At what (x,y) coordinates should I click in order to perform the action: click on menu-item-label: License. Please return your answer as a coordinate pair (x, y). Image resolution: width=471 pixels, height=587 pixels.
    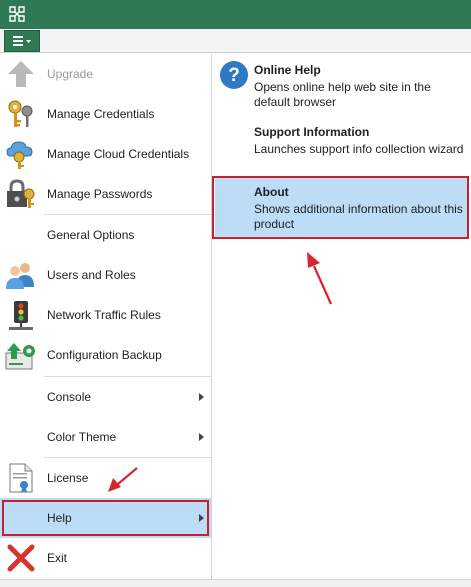
    Looking at the image, I should click on (68, 478).